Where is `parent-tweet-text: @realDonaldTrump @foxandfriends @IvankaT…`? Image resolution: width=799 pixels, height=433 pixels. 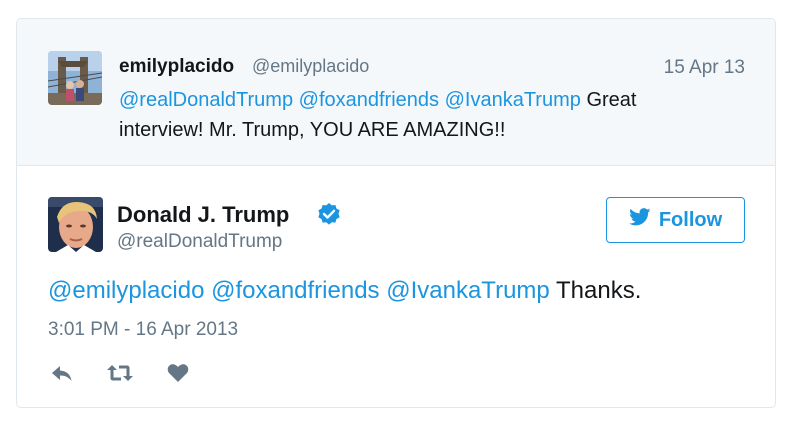 parent-tweet-text: @realDonaldTrump @foxandfriends @IvankaT… is located at coordinates (419, 115).